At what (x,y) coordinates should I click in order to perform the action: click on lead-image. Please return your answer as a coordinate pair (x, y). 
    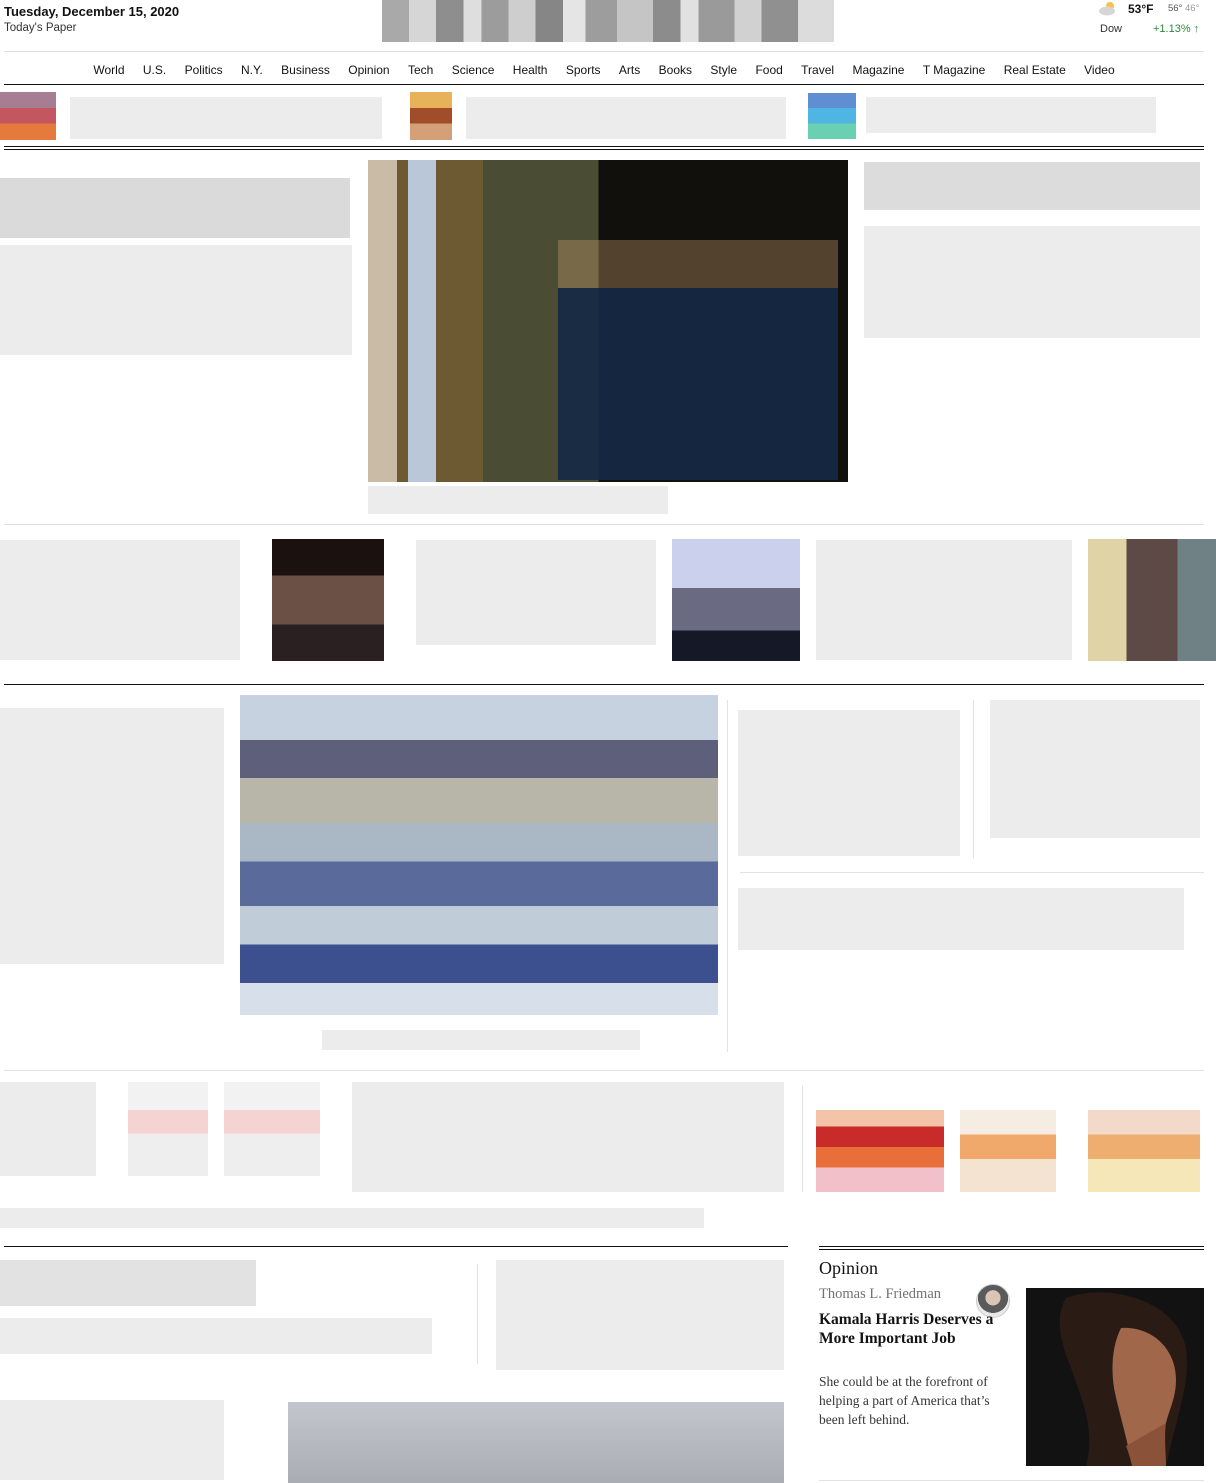
    Looking at the image, I should click on (608, 321).